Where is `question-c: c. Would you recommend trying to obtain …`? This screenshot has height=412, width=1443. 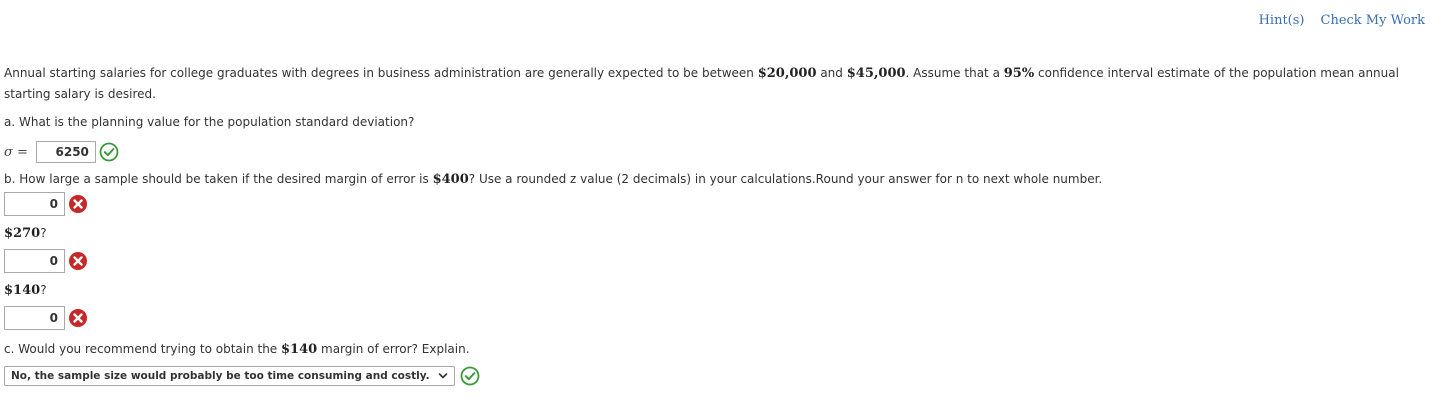 question-c: c. Would you recommend trying to obtain … is located at coordinates (720, 349).